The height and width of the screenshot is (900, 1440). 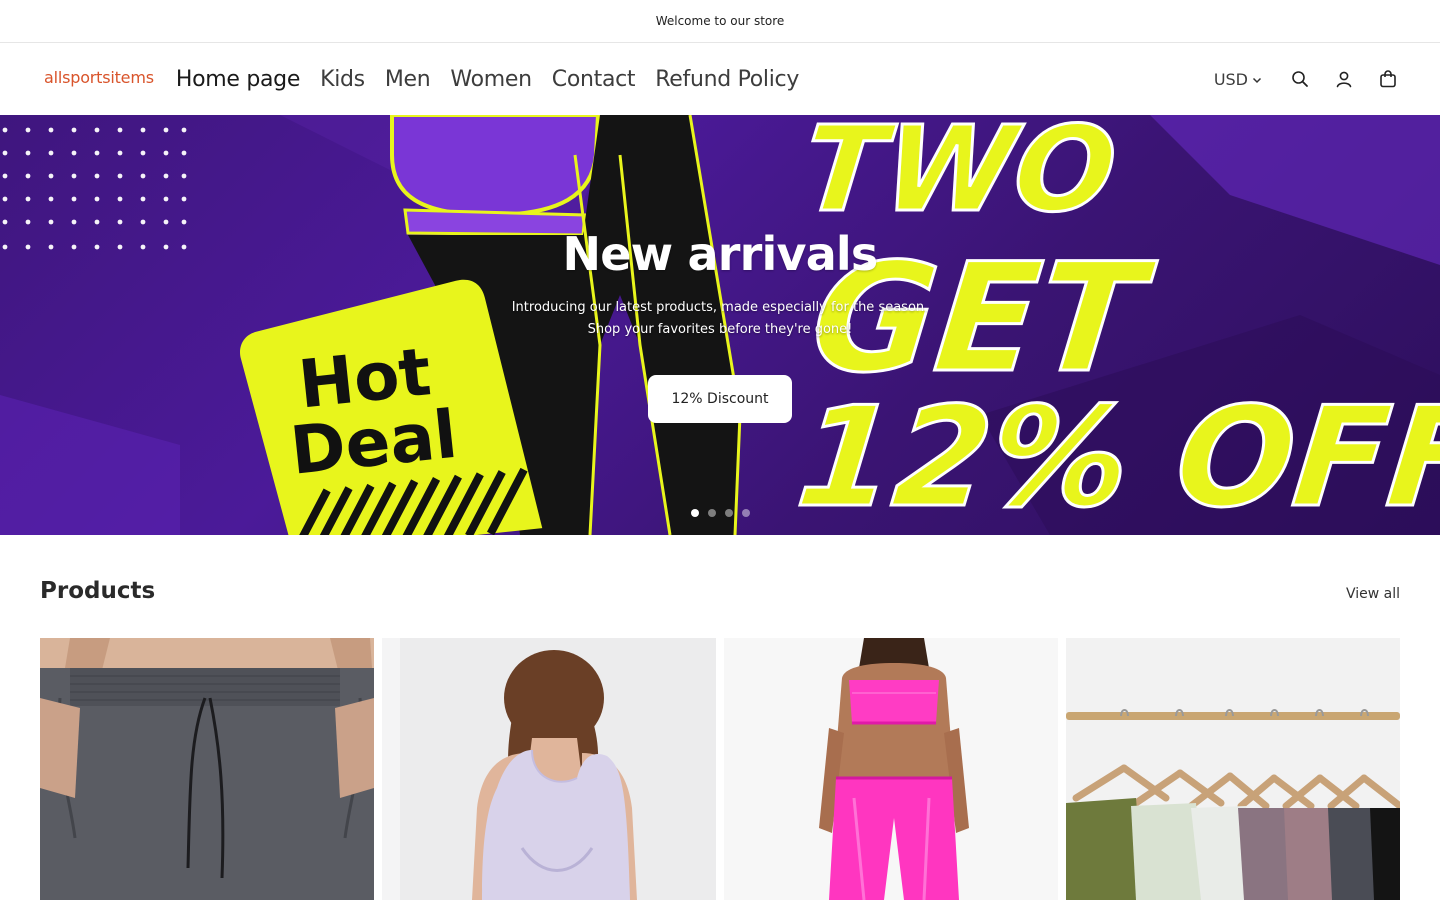 I want to click on product-image-tank-top, so click(x=549, y=769).